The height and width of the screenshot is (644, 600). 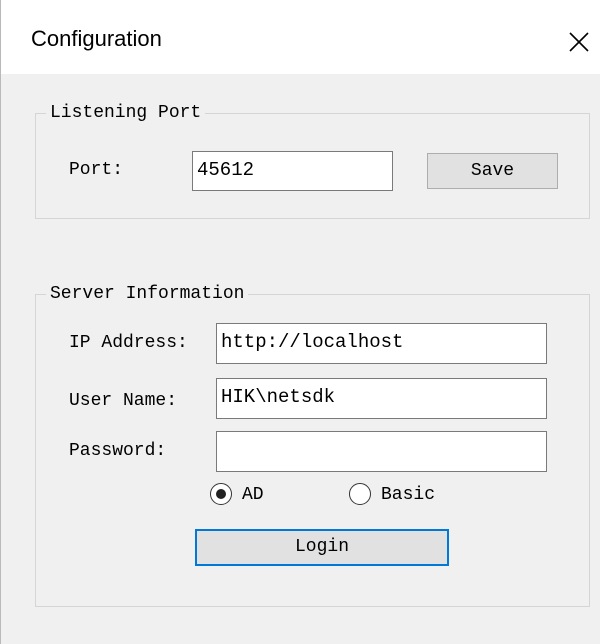 I want to click on ad-radio-label: AD, so click(x=253, y=495).